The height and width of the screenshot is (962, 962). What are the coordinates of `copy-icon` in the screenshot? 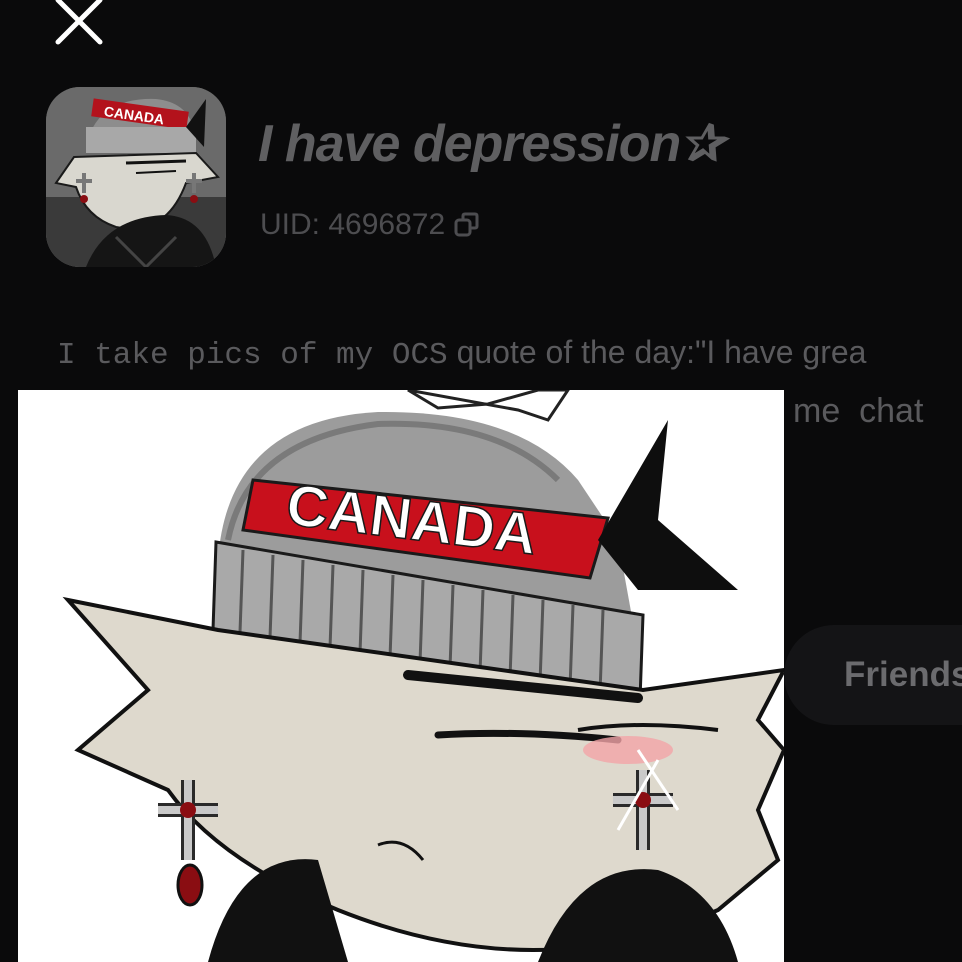 It's located at (467, 225).